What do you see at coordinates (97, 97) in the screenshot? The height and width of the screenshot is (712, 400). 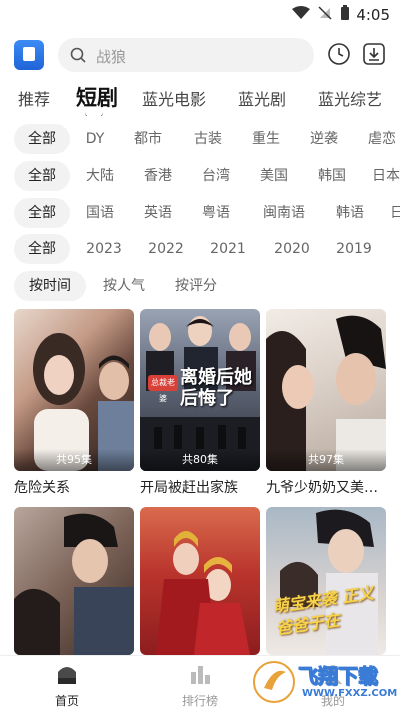 I see `tab-short-drama: 短剧` at bounding box center [97, 97].